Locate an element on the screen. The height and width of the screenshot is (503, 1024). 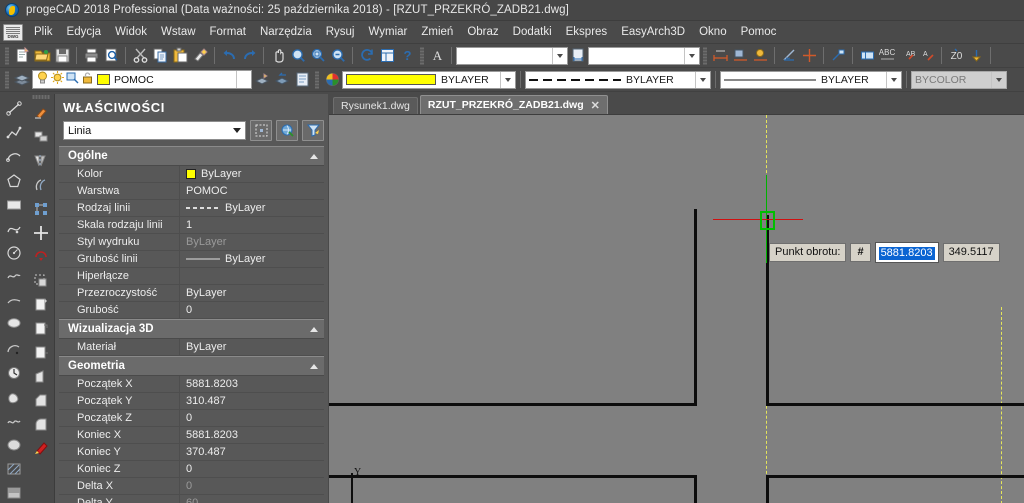
toolbar-grip is located at coordinates (7, 55).